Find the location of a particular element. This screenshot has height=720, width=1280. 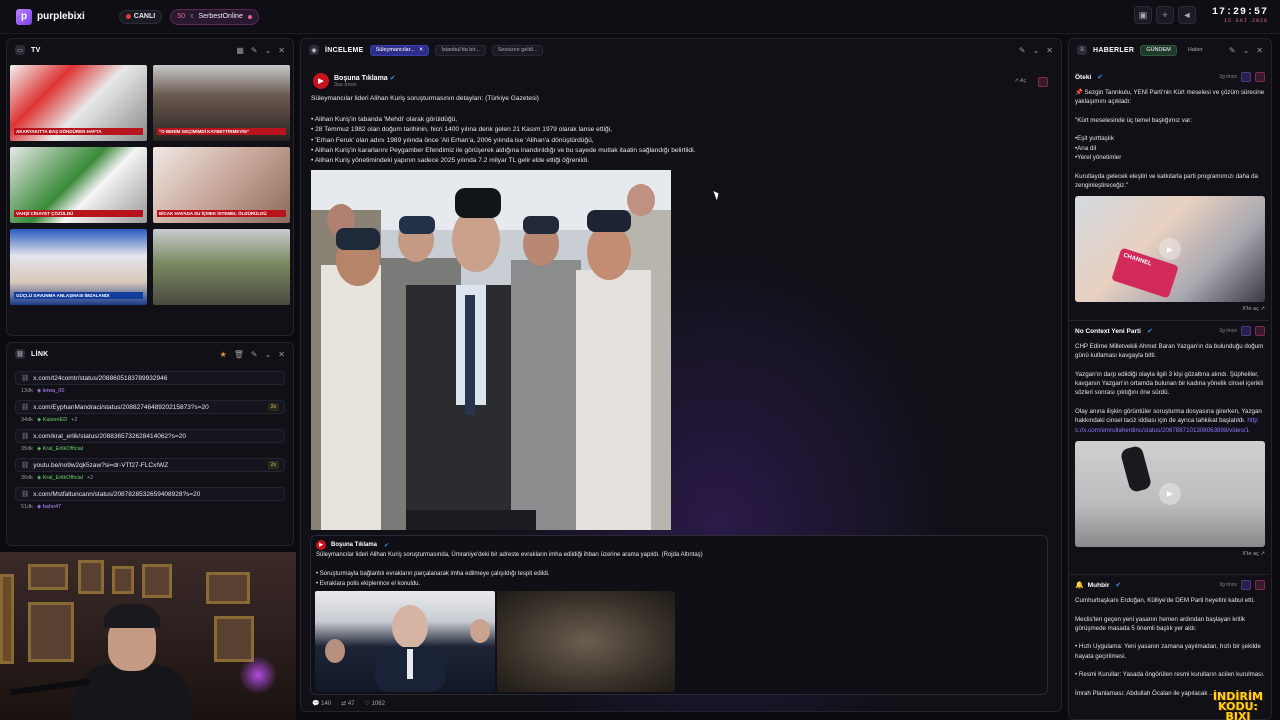

tv-tile is located at coordinates (221, 267).